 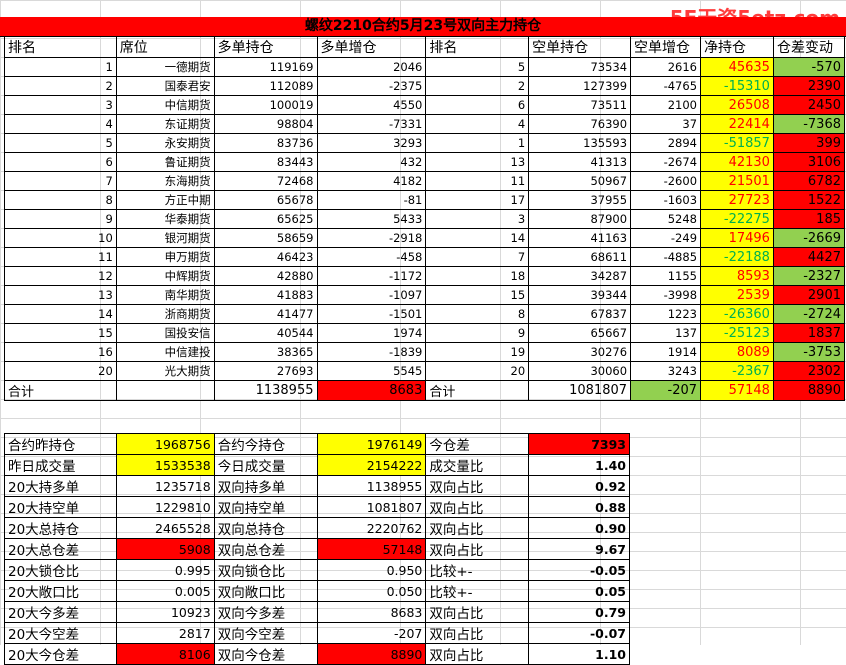 What do you see at coordinates (477, 352) in the screenshot?
I see `table-cell: 19` at bounding box center [477, 352].